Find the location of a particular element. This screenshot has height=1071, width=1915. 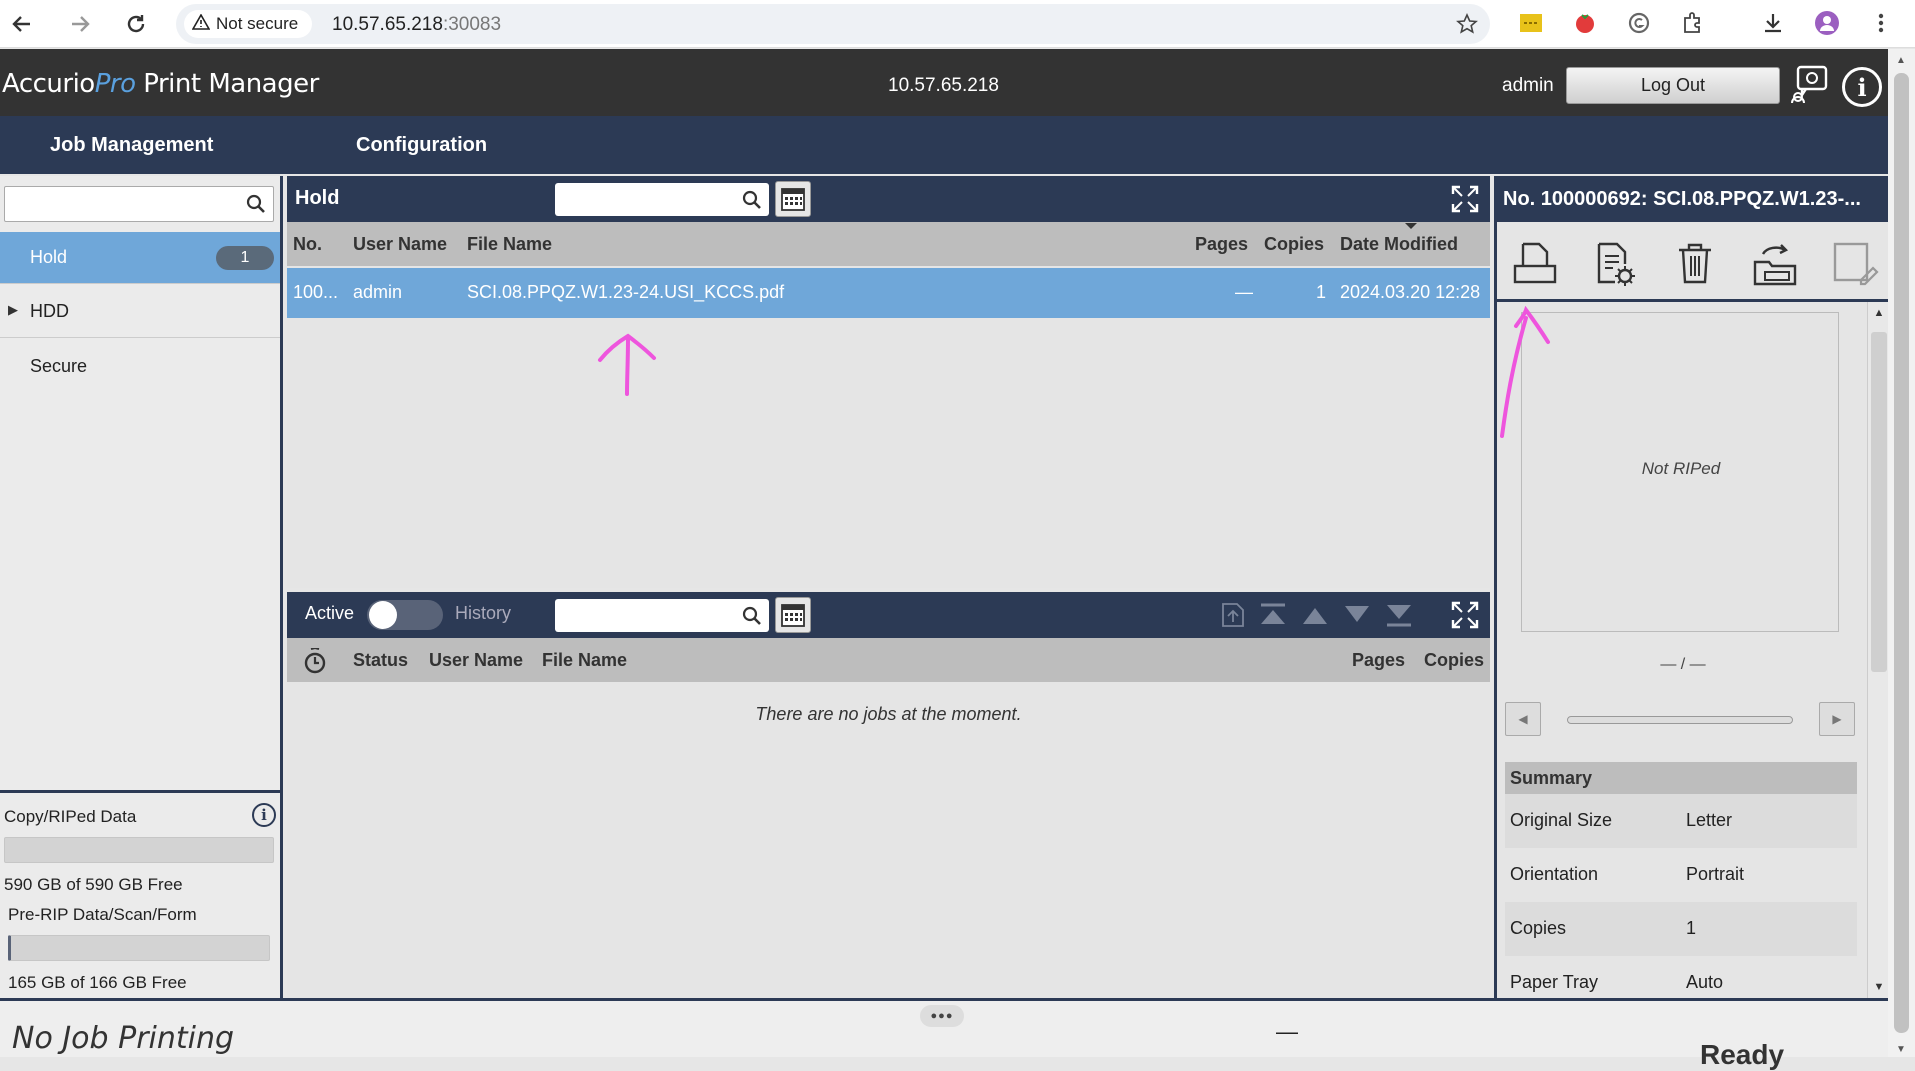

security-chip: Not secure is located at coordinates (248, 24).